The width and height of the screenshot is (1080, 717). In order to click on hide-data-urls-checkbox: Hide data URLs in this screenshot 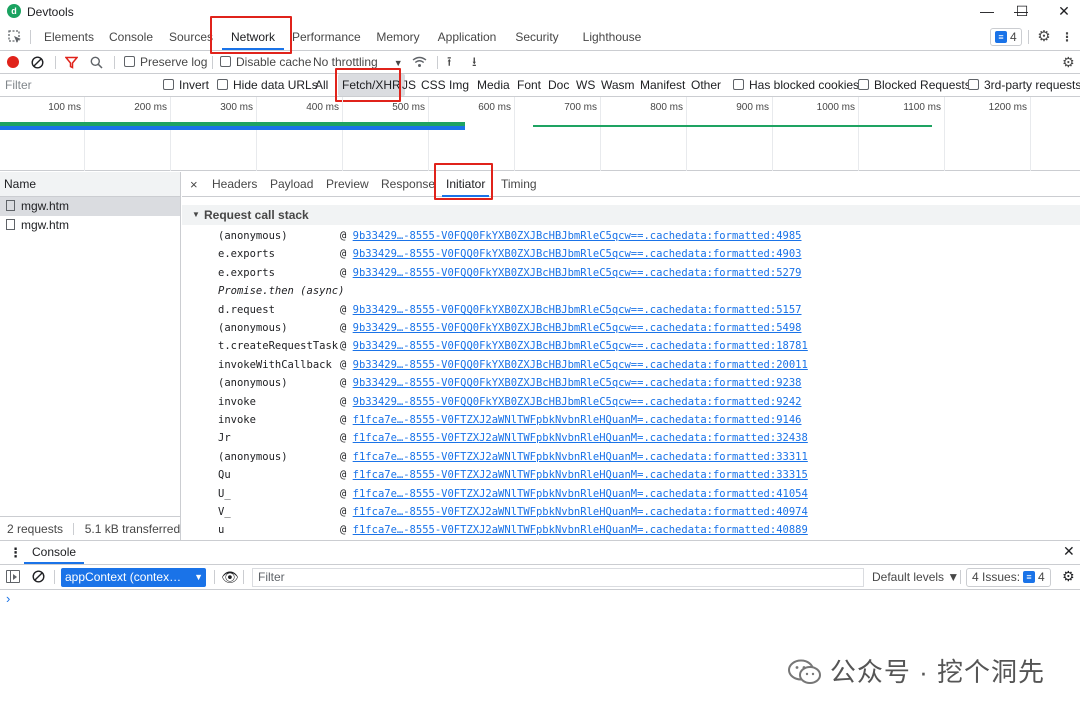, I will do `click(267, 85)`.